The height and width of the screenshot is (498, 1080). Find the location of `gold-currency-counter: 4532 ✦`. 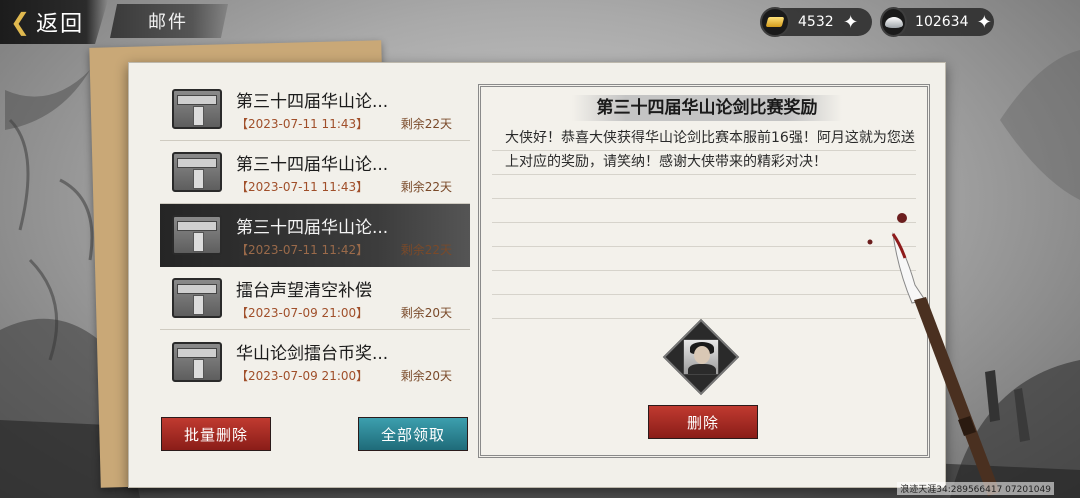

gold-currency-counter: 4532 ✦ is located at coordinates (816, 22).